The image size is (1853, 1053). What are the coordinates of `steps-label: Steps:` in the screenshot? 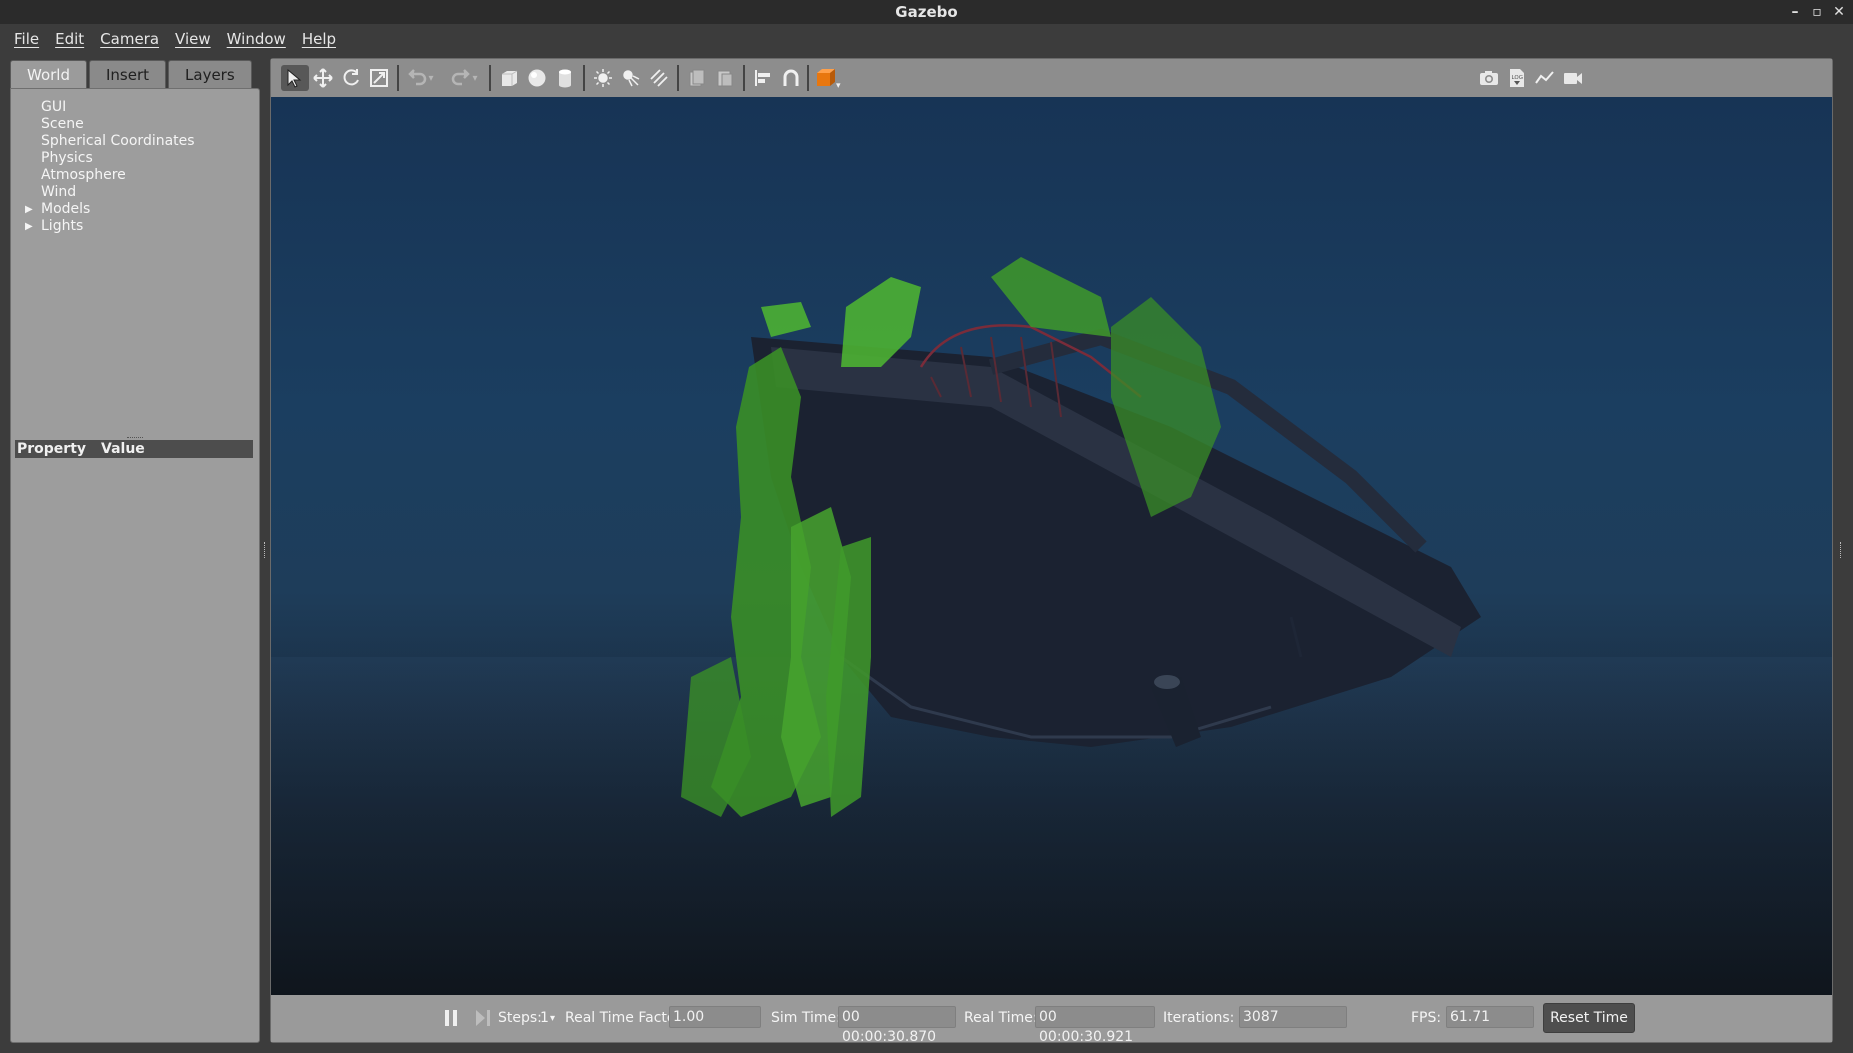 It's located at (520, 1018).